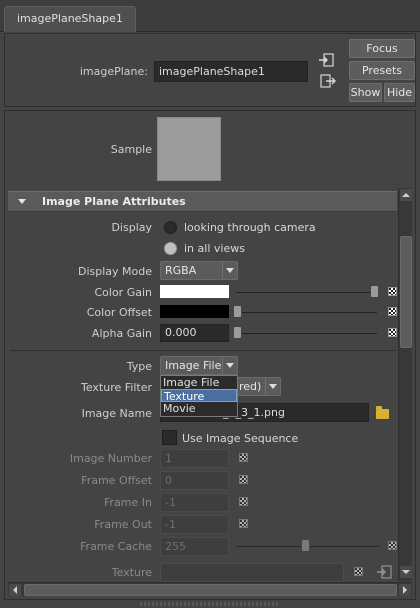  What do you see at coordinates (243, 457) in the screenshot?
I see `image-number-map-icon` at bounding box center [243, 457].